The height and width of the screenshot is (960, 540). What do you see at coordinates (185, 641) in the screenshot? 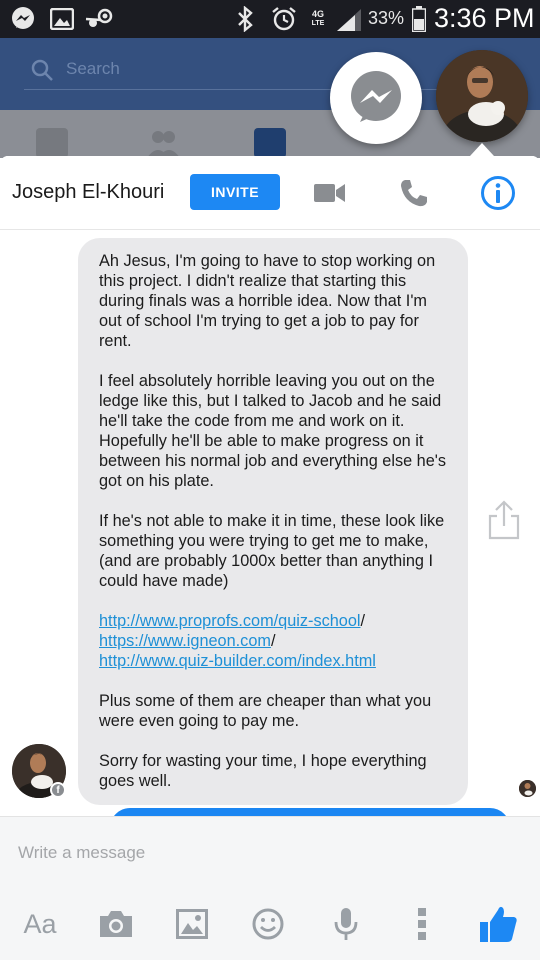
I see `message-link: https://www.igneon.com` at bounding box center [185, 641].